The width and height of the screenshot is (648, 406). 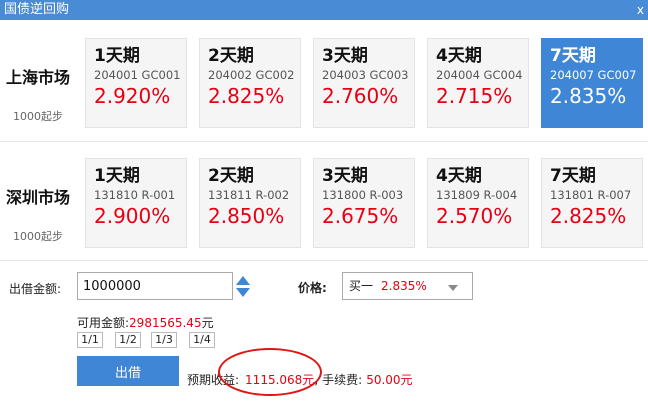 I want to click on window-title: 国债逆回购, so click(x=37, y=9).